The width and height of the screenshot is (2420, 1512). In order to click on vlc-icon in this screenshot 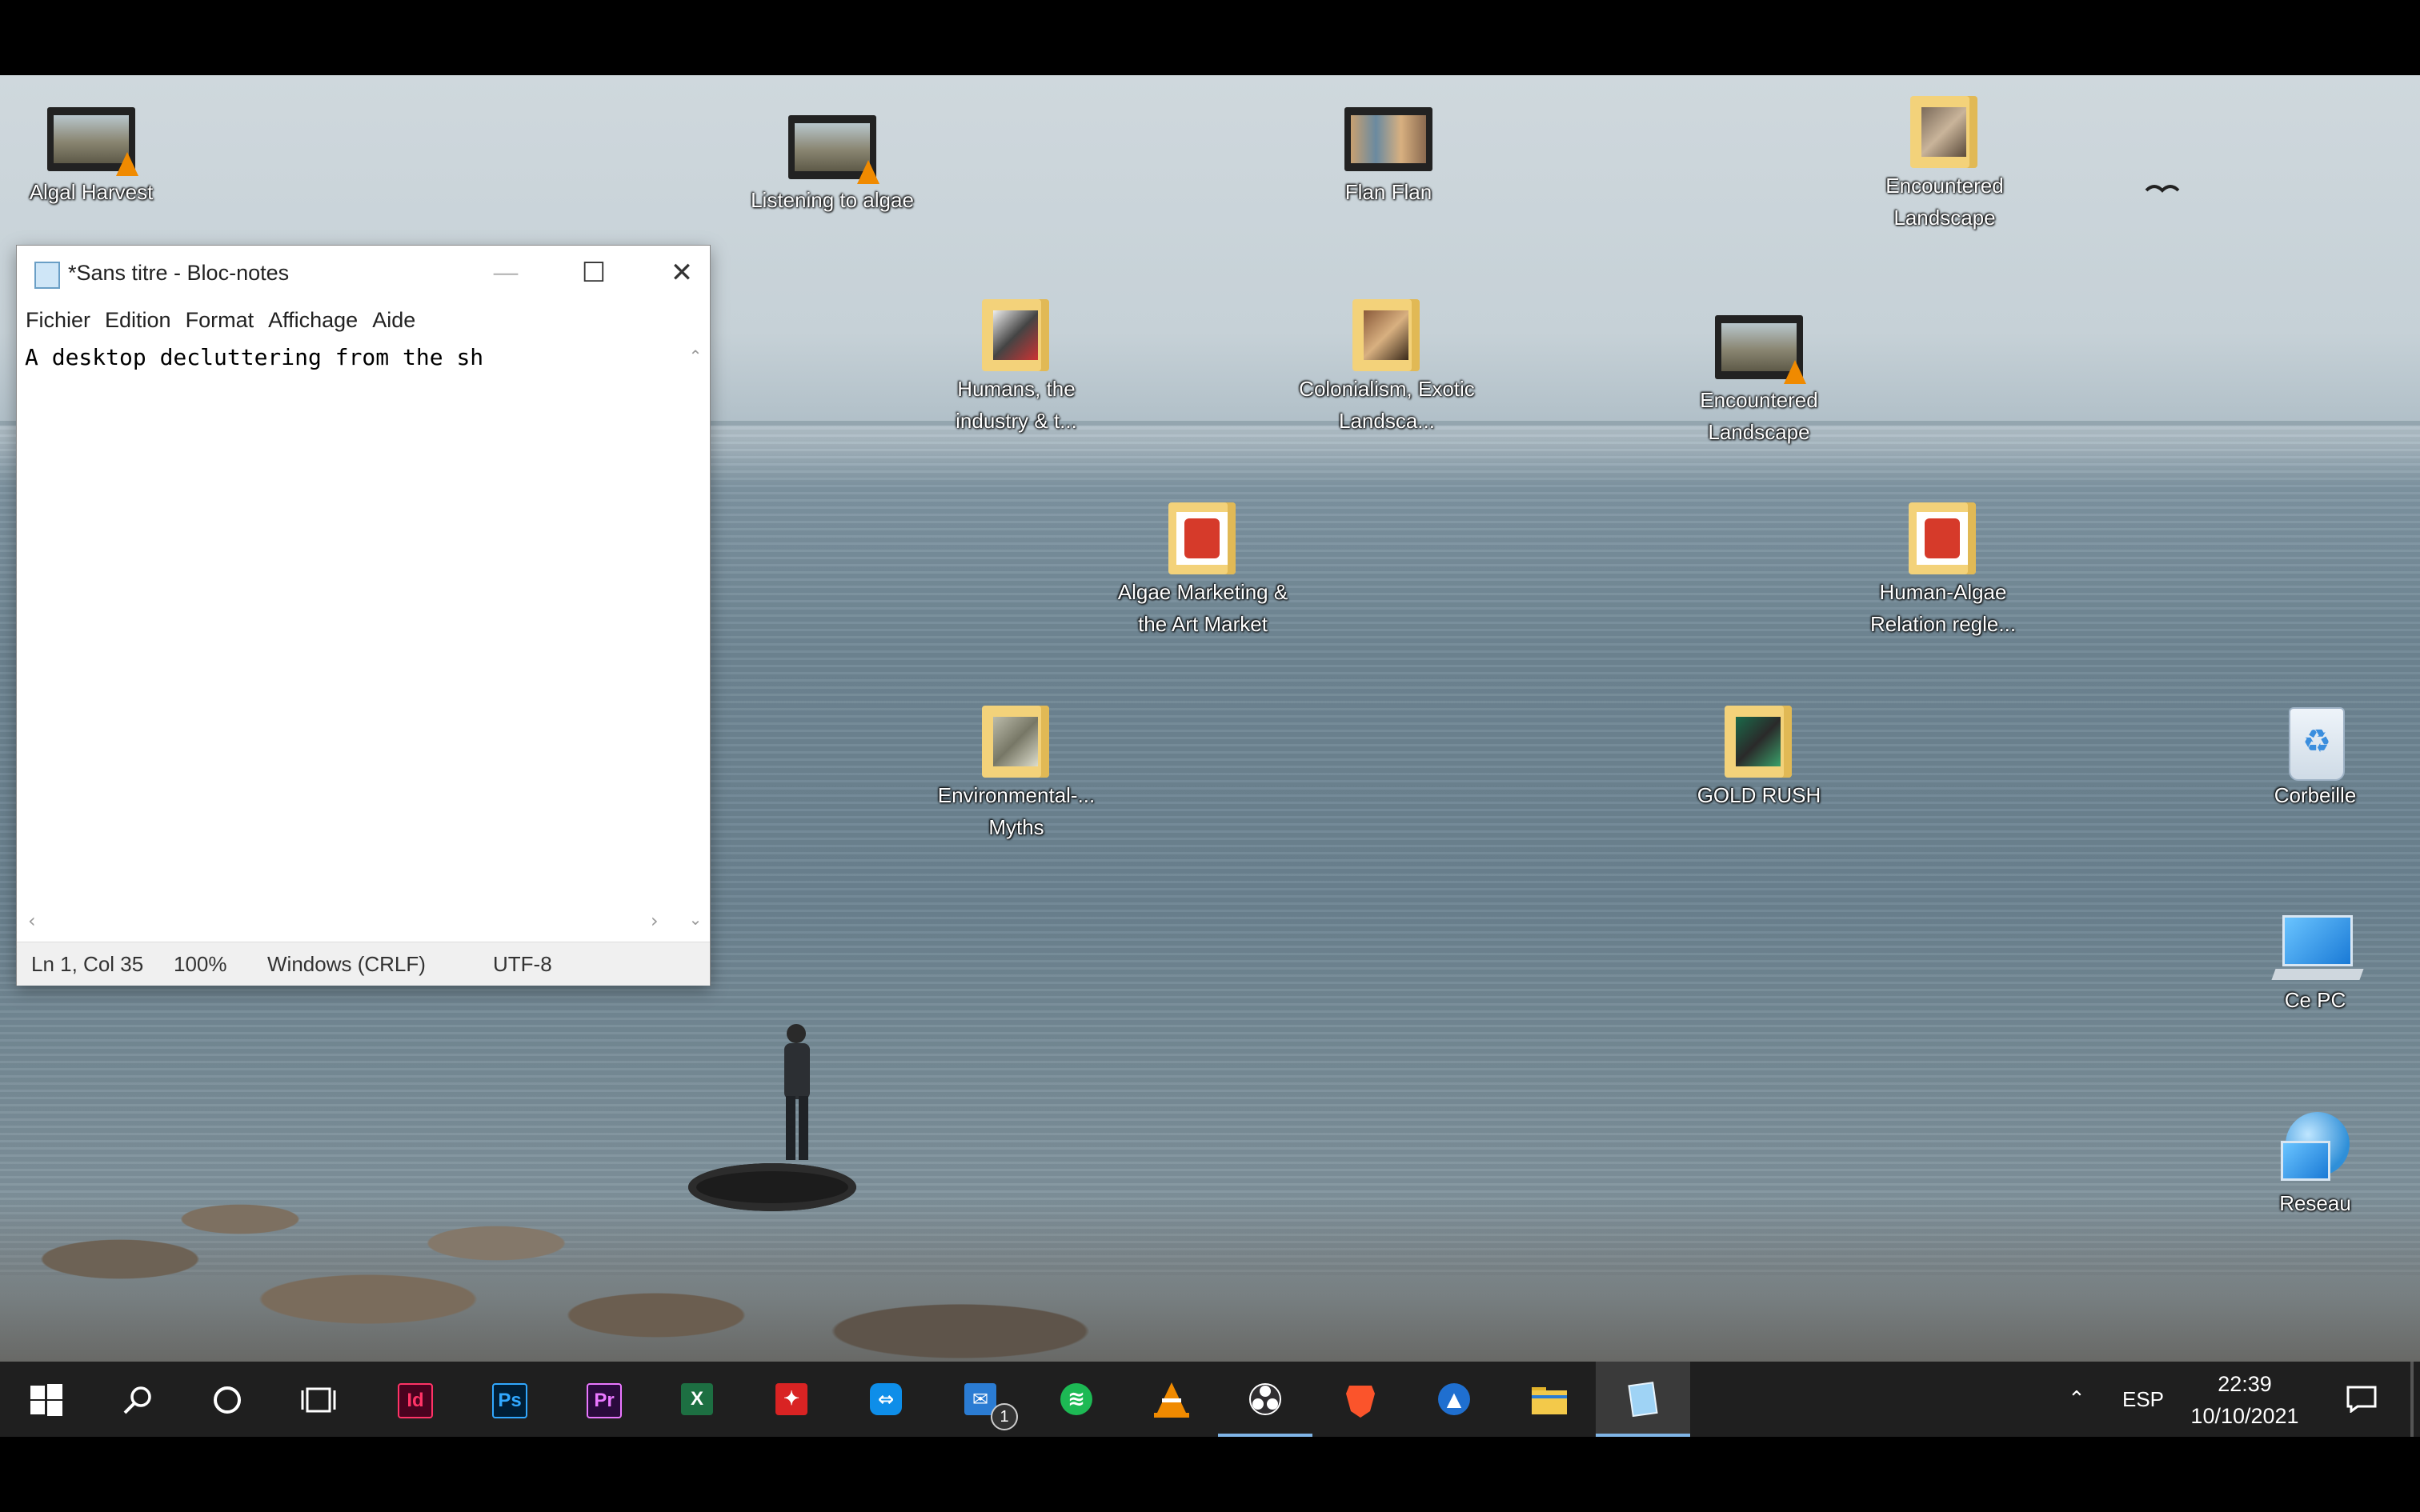, I will do `click(1171, 1400)`.